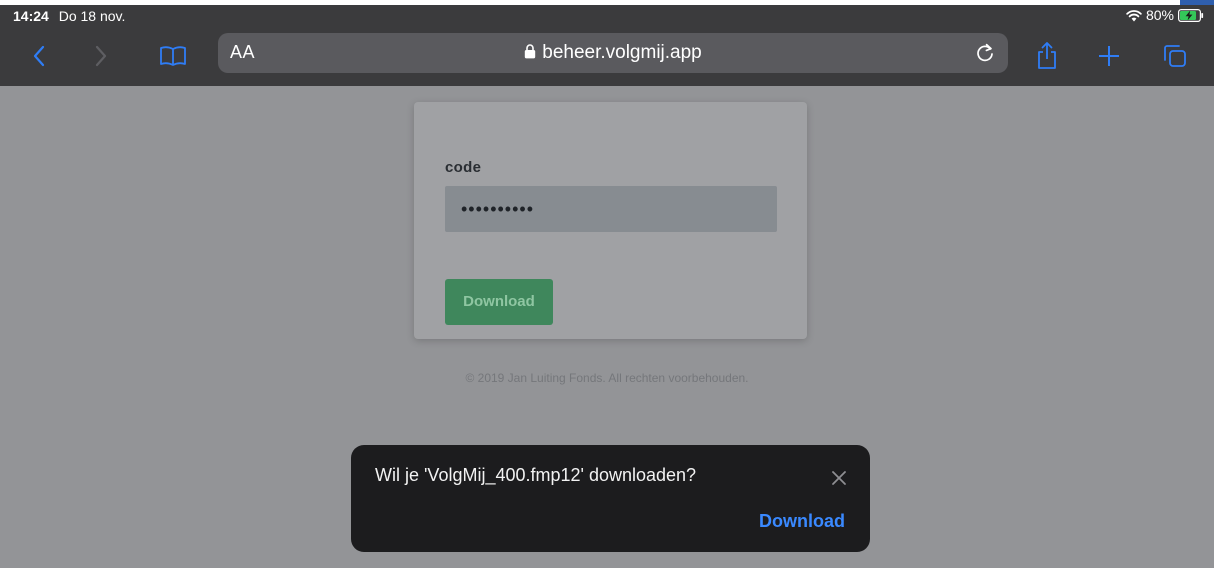 The image size is (1214, 568). Describe the element at coordinates (463, 167) in the screenshot. I see `code-label: code` at that location.